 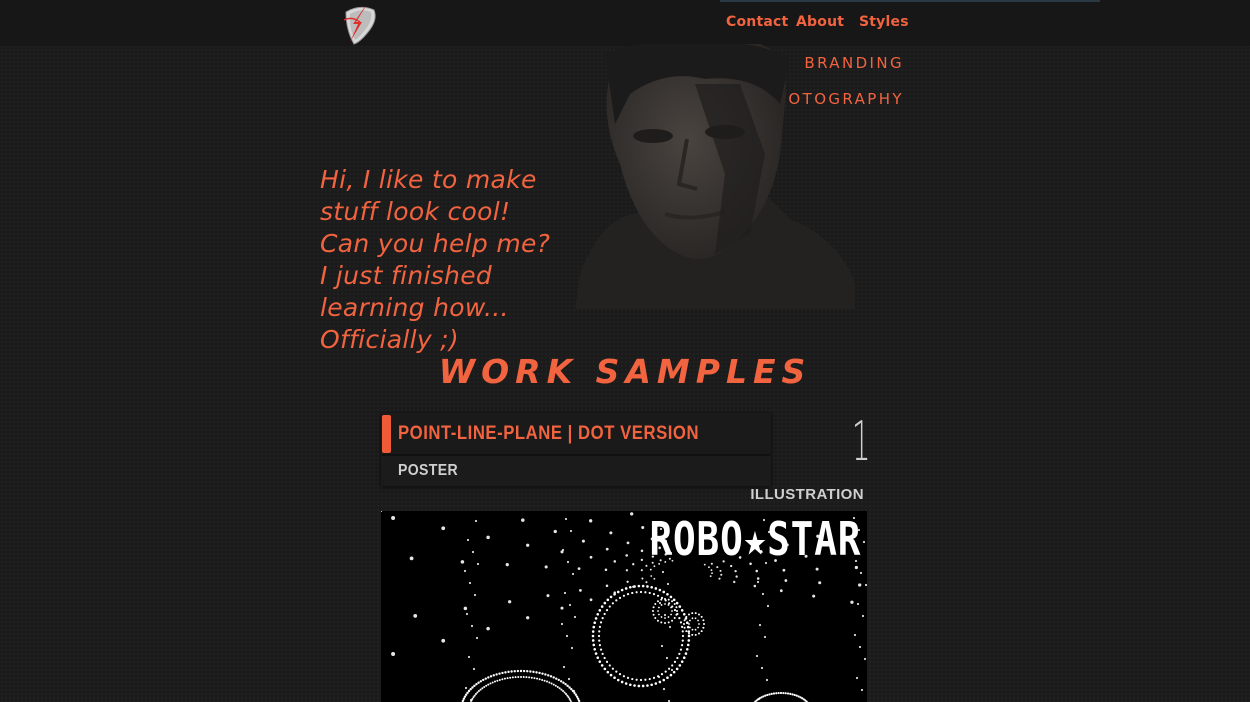 I want to click on work-accent-bar, so click(x=386, y=434).